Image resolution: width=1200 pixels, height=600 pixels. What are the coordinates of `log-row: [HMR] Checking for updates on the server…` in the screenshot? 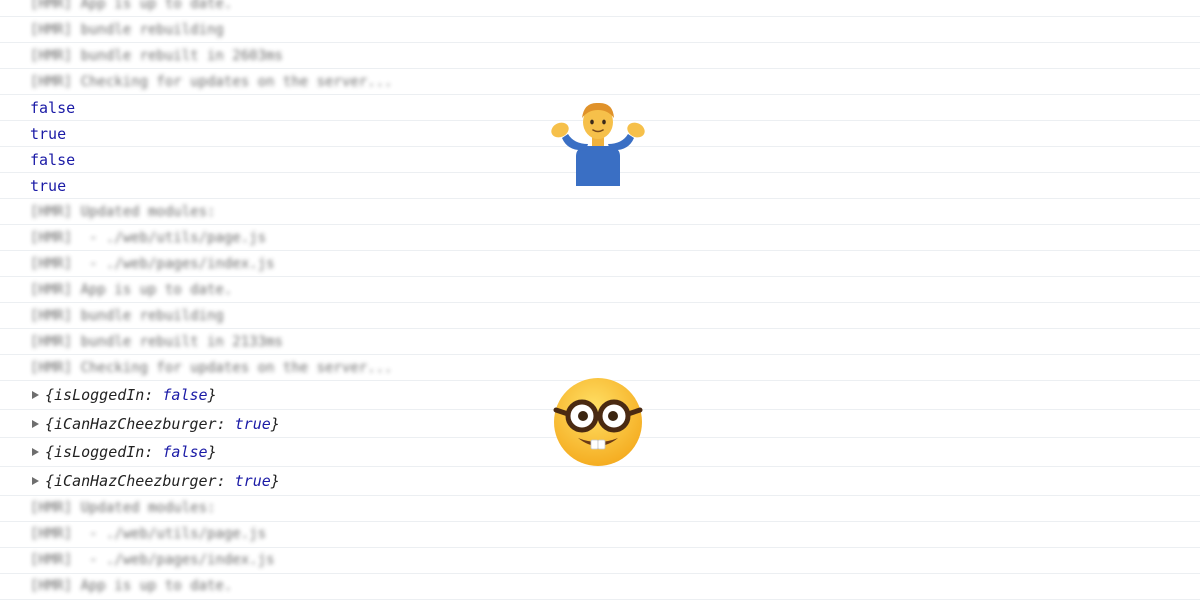 It's located at (600, 82).